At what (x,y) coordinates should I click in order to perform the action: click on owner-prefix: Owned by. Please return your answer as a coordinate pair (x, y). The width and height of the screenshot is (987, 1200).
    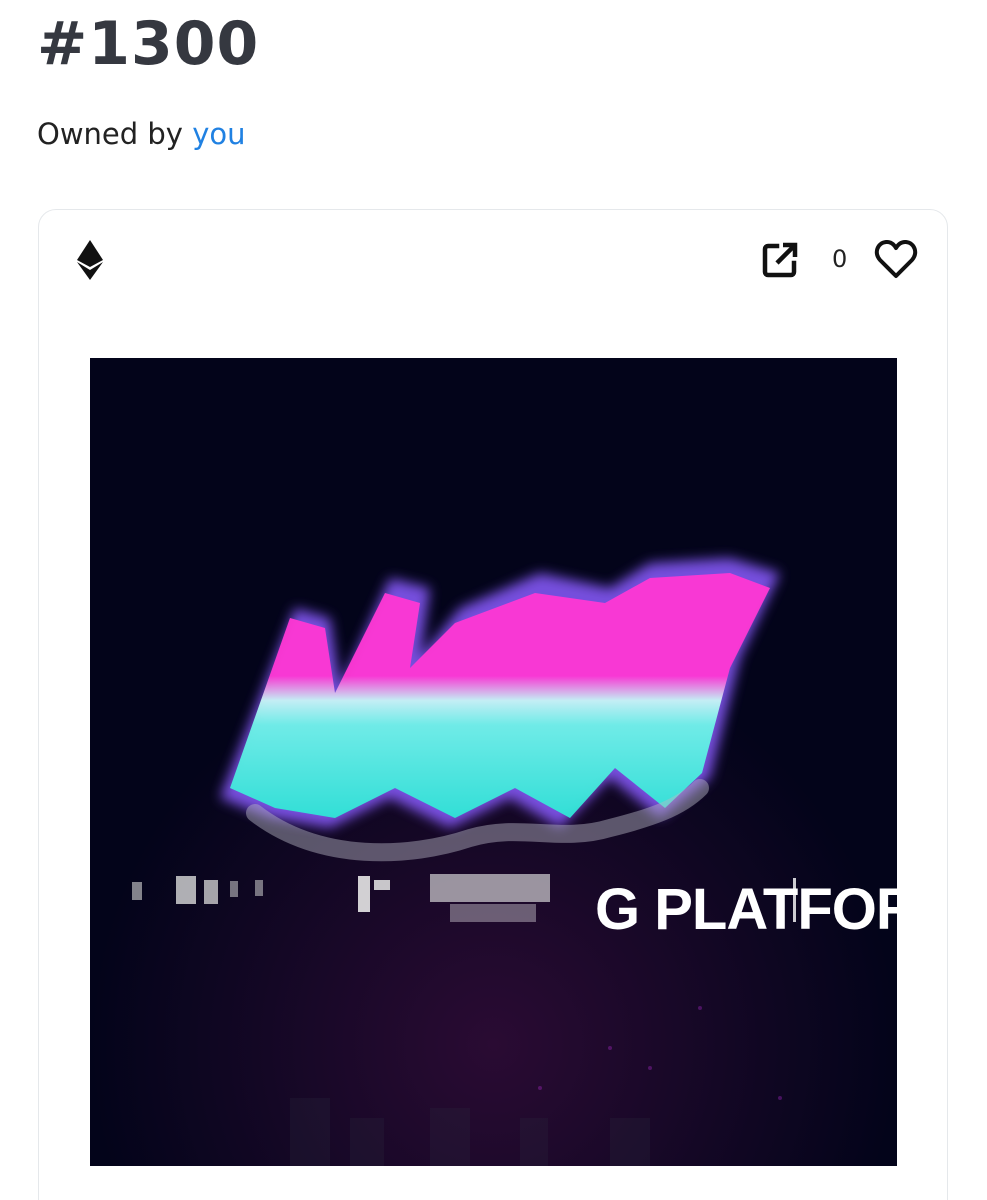
    Looking at the image, I should click on (110, 134).